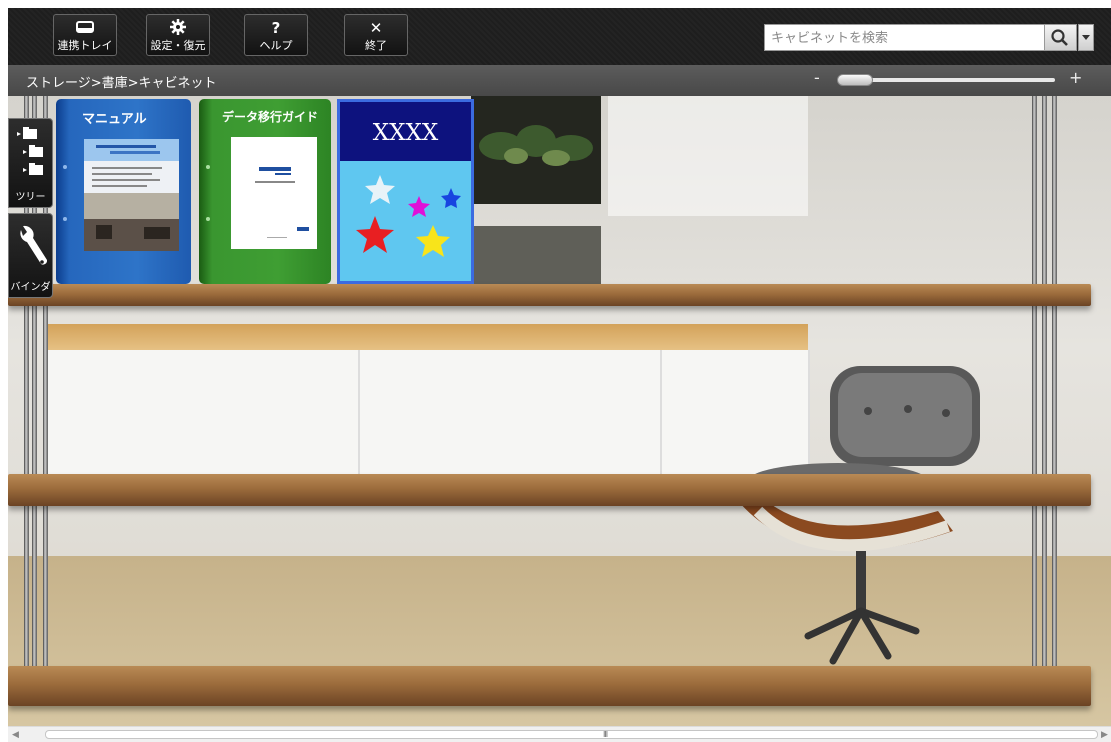  Describe the element at coordinates (276, 28) in the screenshot. I see `help-icon: ?` at that location.